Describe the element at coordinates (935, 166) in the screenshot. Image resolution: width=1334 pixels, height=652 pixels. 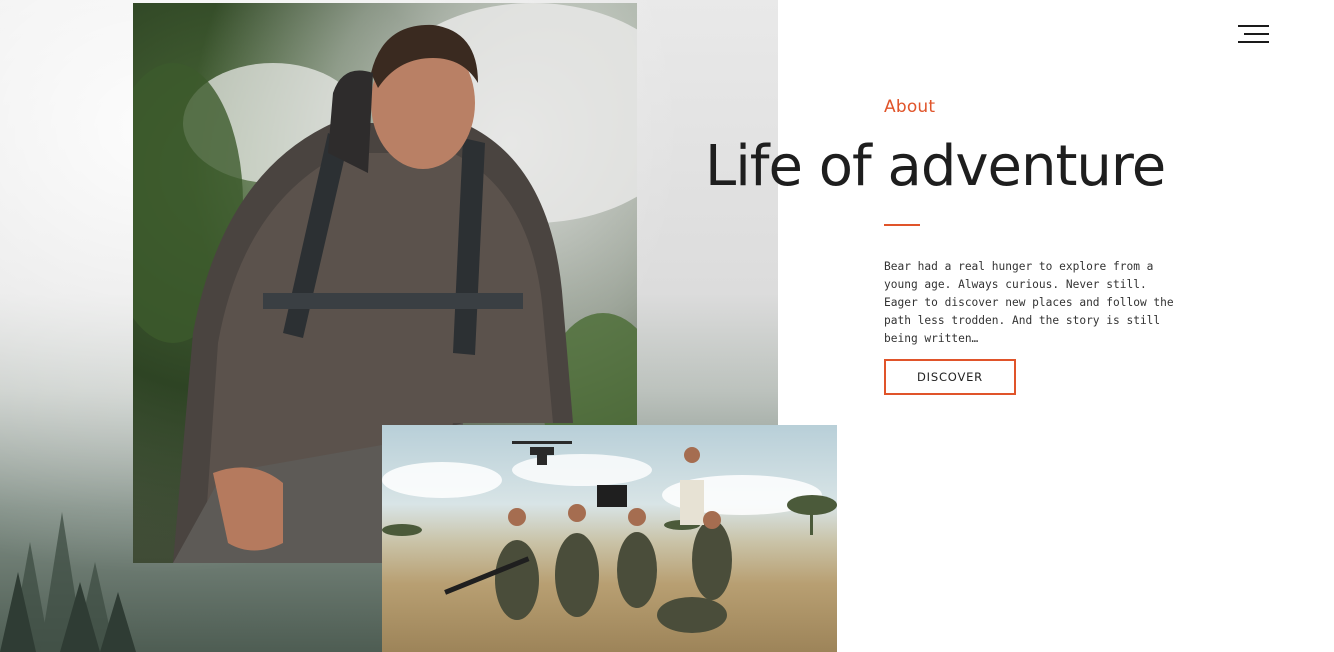
I see `page-title: Life of adventure` at that location.